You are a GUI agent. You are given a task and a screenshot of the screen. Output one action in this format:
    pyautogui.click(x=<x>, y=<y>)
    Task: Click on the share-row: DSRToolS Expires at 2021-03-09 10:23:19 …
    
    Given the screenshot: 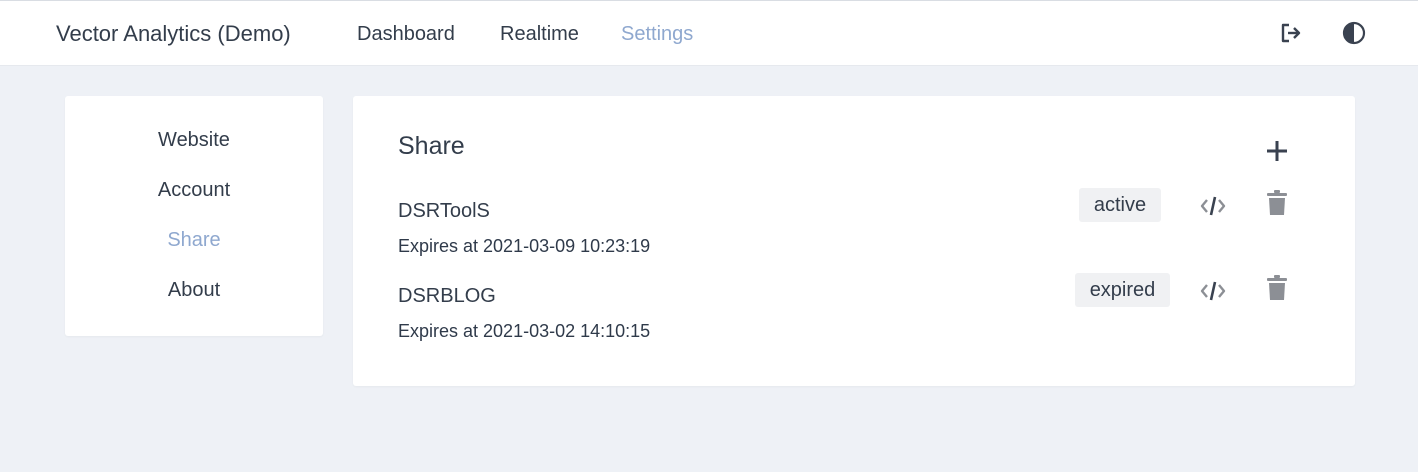 What is the action you would take?
    pyautogui.click(x=854, y=234)
    